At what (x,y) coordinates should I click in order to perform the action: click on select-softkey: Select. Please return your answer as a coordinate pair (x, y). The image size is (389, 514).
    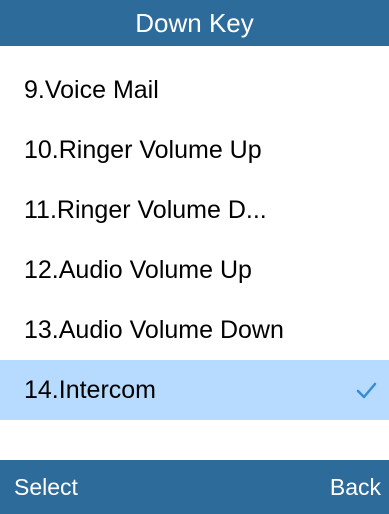
    Looking at the image, I should click on (46, 487).